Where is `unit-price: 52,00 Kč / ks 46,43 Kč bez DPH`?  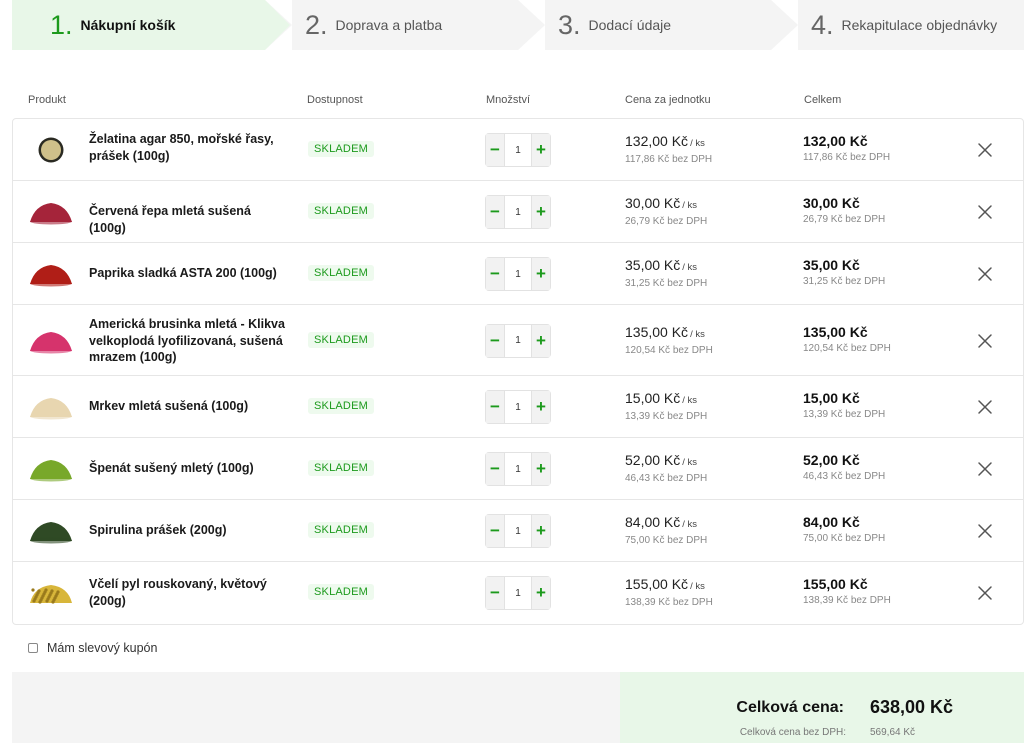
unit-price: 52,00 Kč / ks 46,43 Kč bez DPH is located at coordinates (666, 468).